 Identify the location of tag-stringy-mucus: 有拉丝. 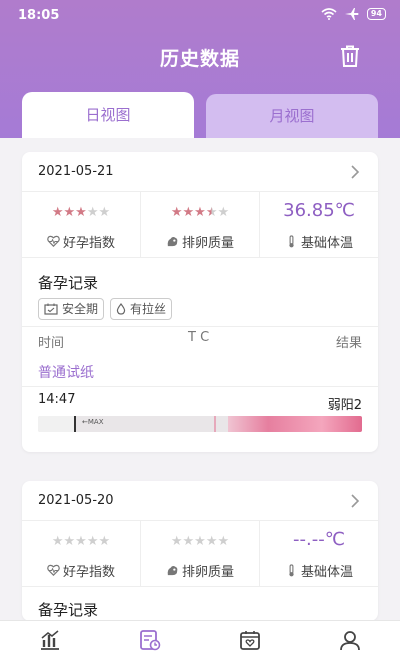
(141, 309).